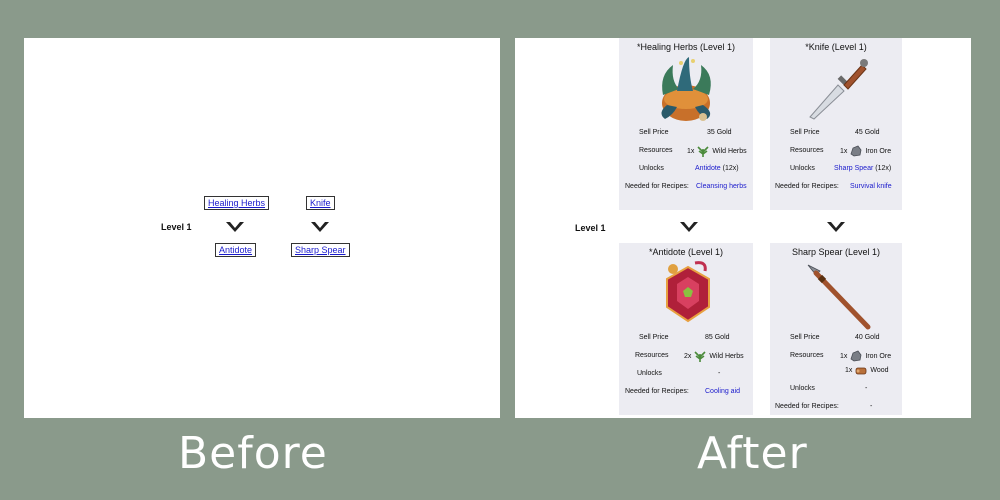 The image size is (1000, 500). I want to click on link-sharp-spear: Sharp Spear, so click(320, 250).